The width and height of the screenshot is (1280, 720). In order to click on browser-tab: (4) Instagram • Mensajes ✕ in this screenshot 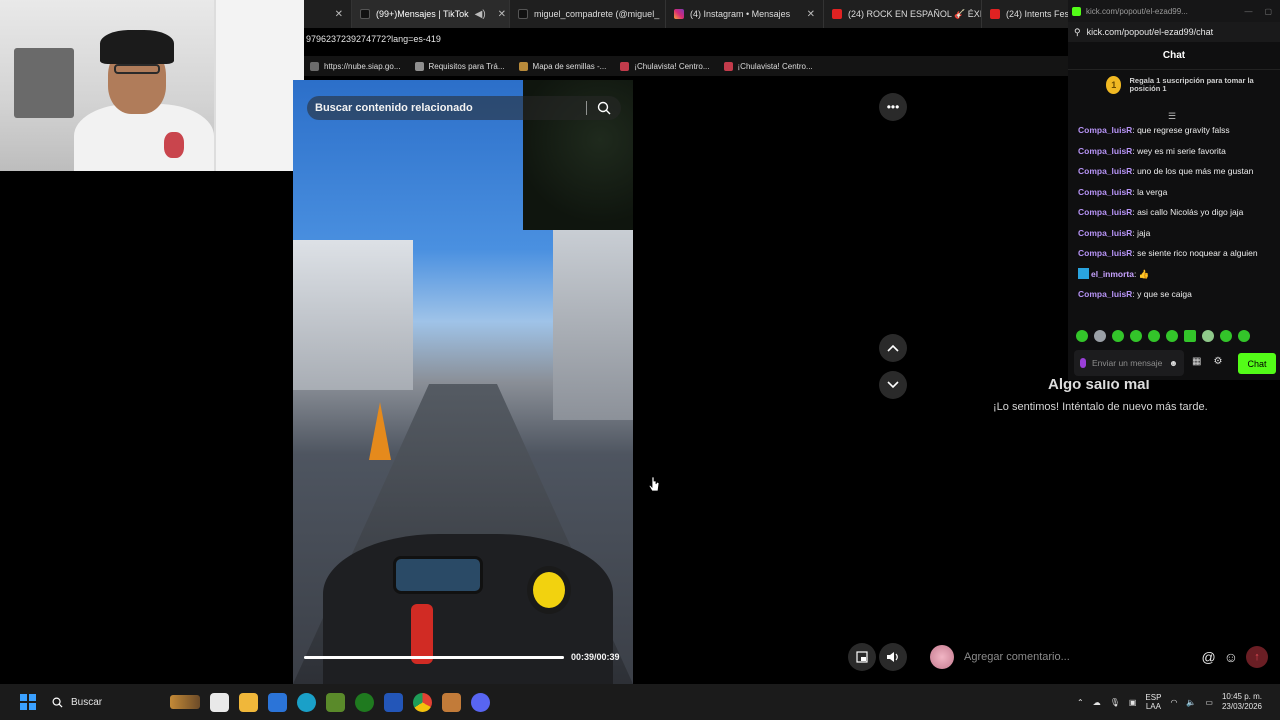, I will do `click(745, 14)`.